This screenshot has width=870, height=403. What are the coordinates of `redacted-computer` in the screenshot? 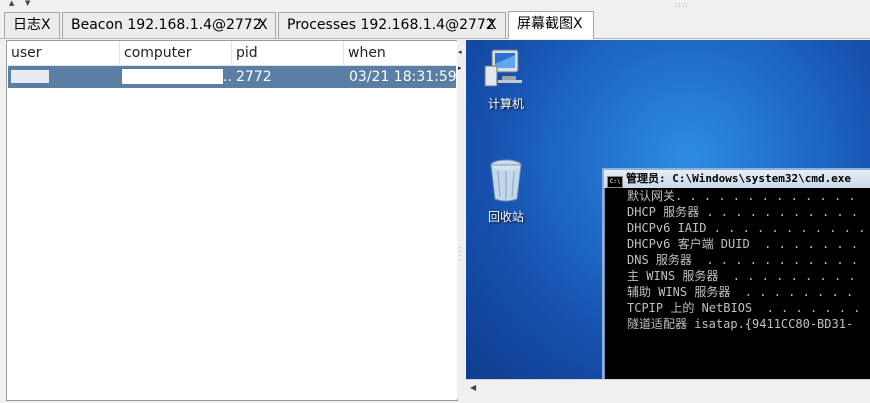 It's located at (172, 76).